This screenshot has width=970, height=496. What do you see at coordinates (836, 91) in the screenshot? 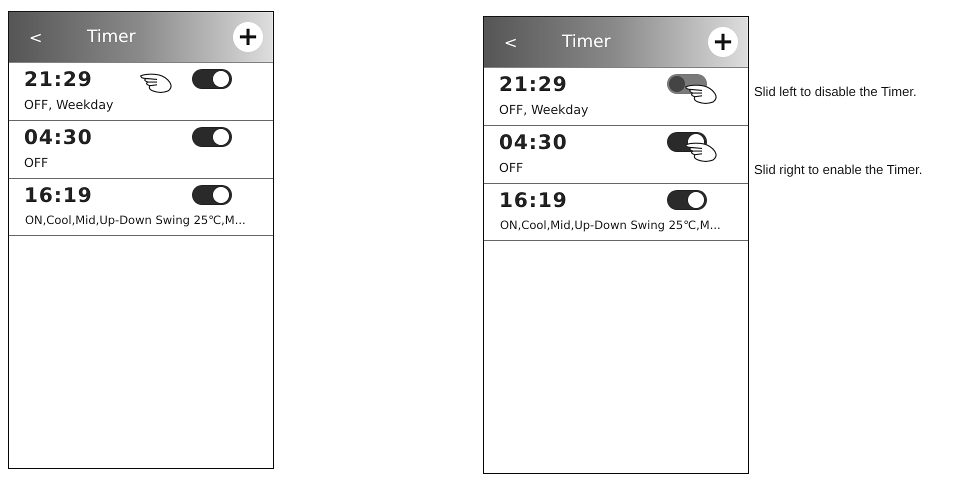
I see `instruction-note: Slid left to disable the Timer.` at bounding box center [836, 91].